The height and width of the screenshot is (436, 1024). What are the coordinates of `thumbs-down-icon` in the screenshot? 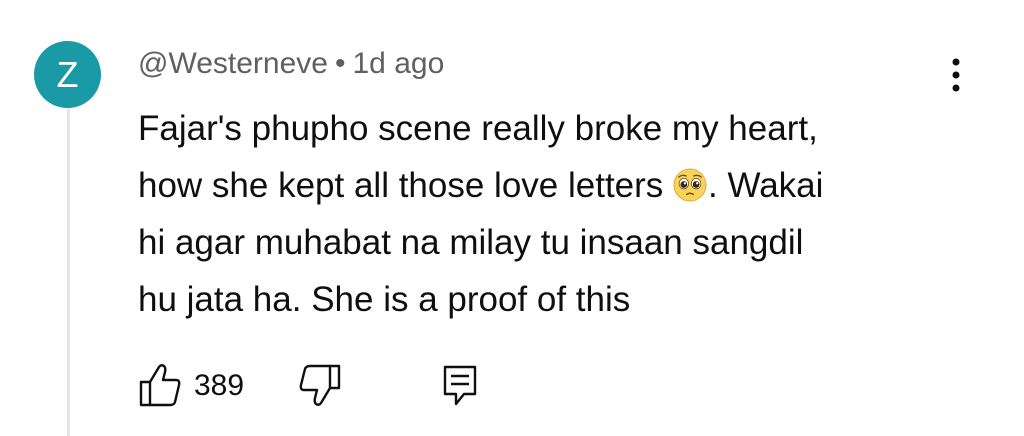 It's located at (320, 385).